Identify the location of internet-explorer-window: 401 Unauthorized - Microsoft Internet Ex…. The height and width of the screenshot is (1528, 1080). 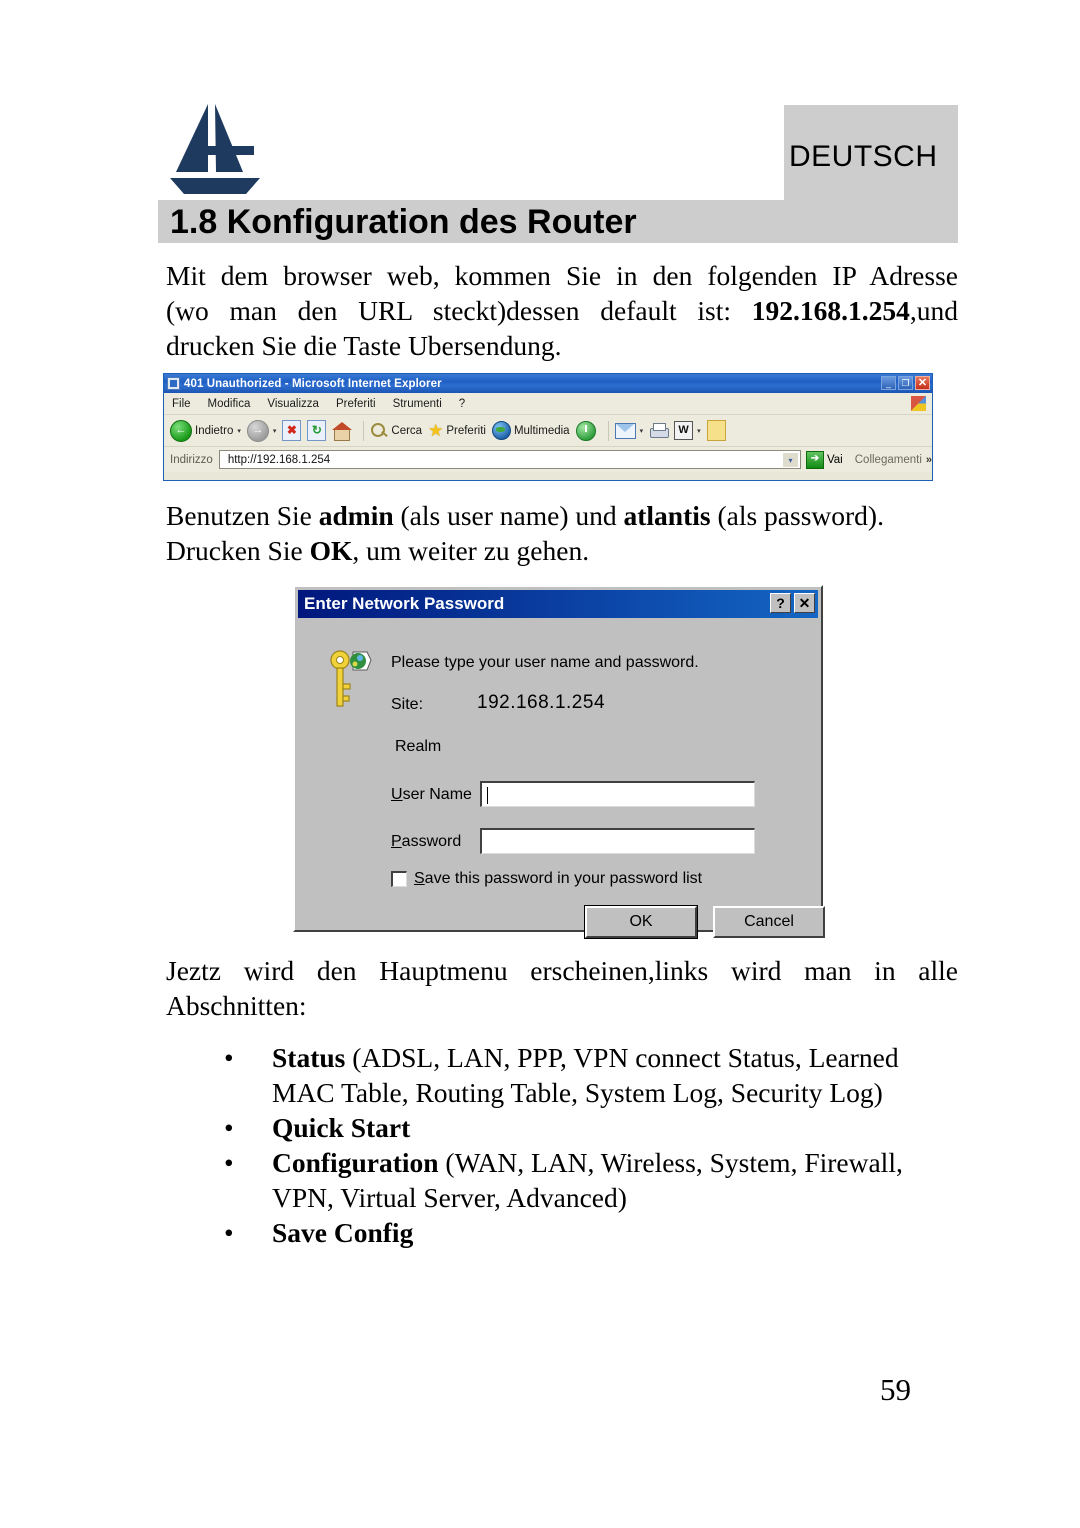
(548, 427).